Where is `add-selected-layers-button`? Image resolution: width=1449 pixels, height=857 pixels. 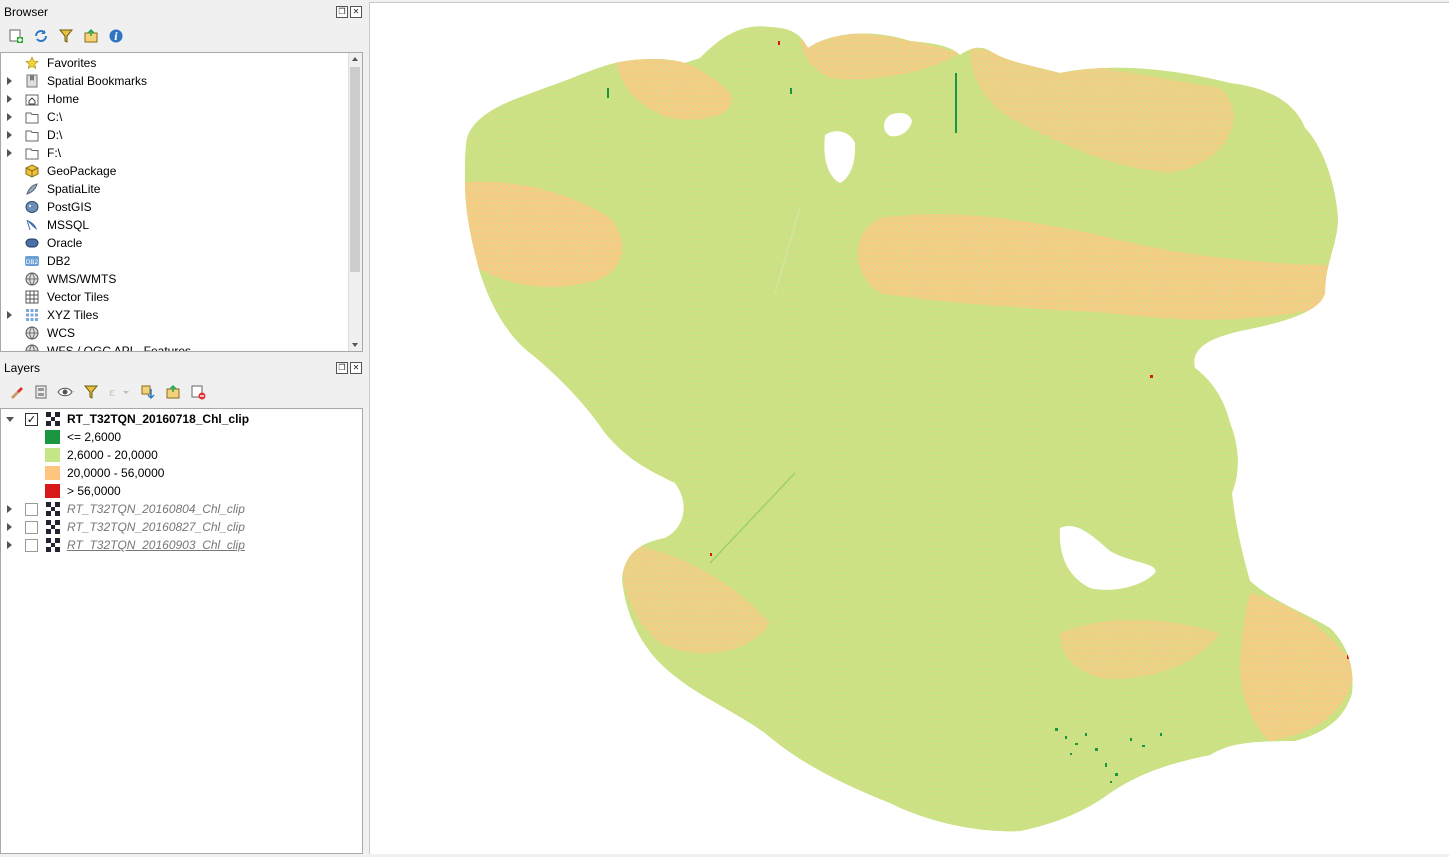 add-selected-layers-button is located at coordinates (15, 35).